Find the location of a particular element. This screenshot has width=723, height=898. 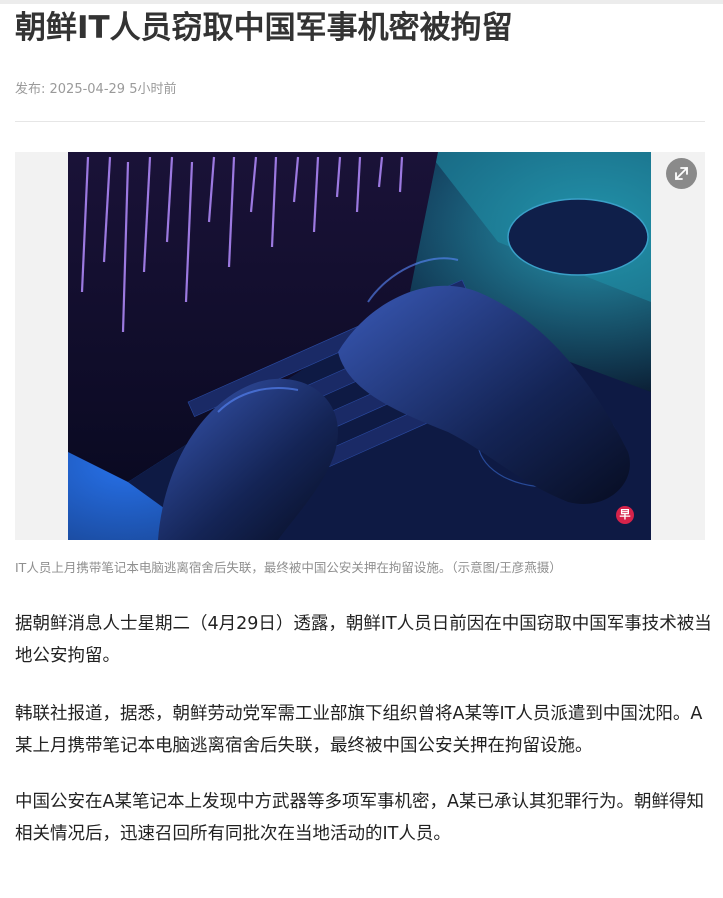

expand-icon is located at coordinates (681, 173).